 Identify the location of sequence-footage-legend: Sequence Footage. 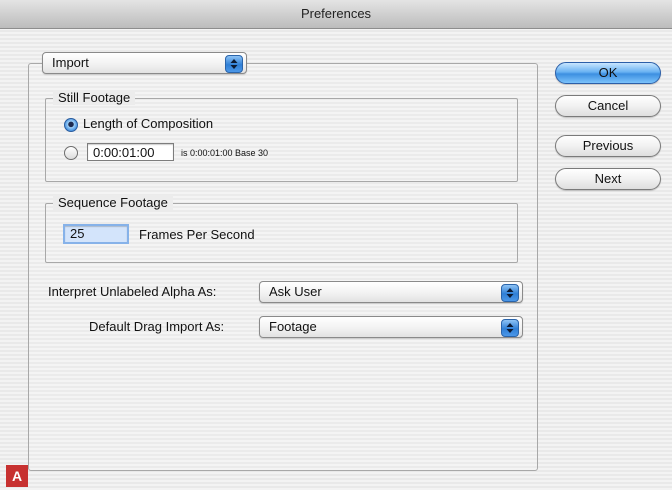
(113, 202).